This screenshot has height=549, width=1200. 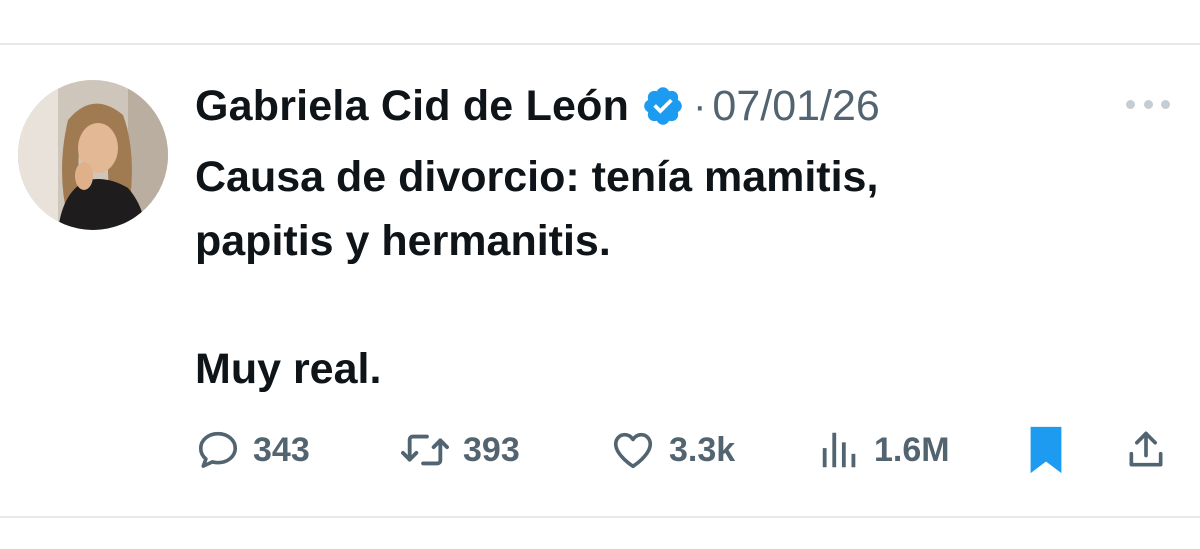 What do you see at coordinates (459, 450) in the screenshot?
I see `retweet-button: 393` at bounding box center [459, 450].